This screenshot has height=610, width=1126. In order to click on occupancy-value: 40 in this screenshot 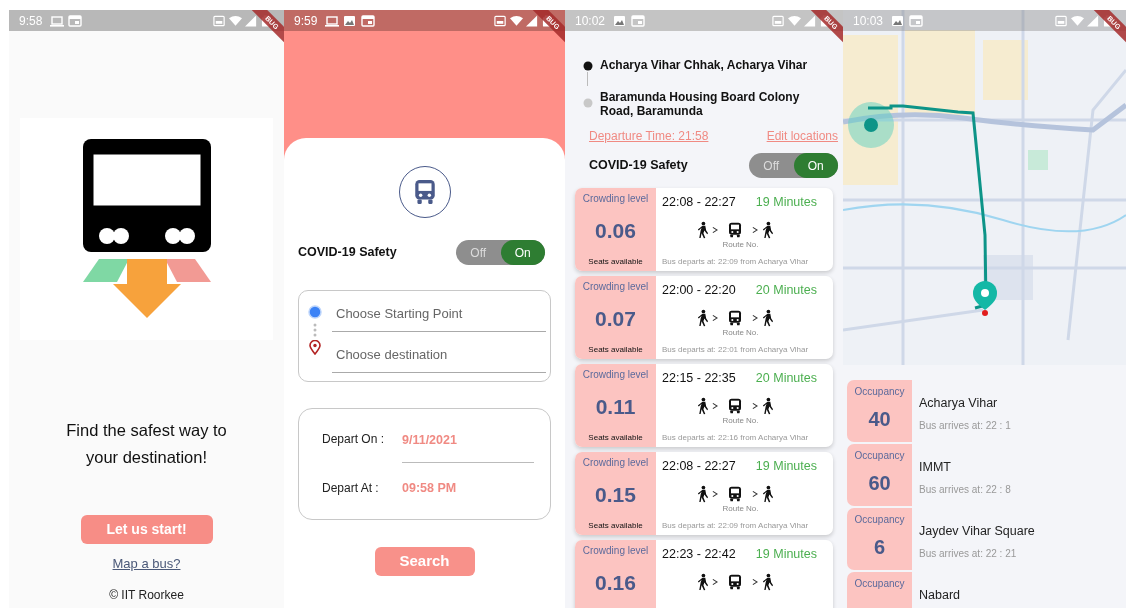, I will do `click(879, 419)`.